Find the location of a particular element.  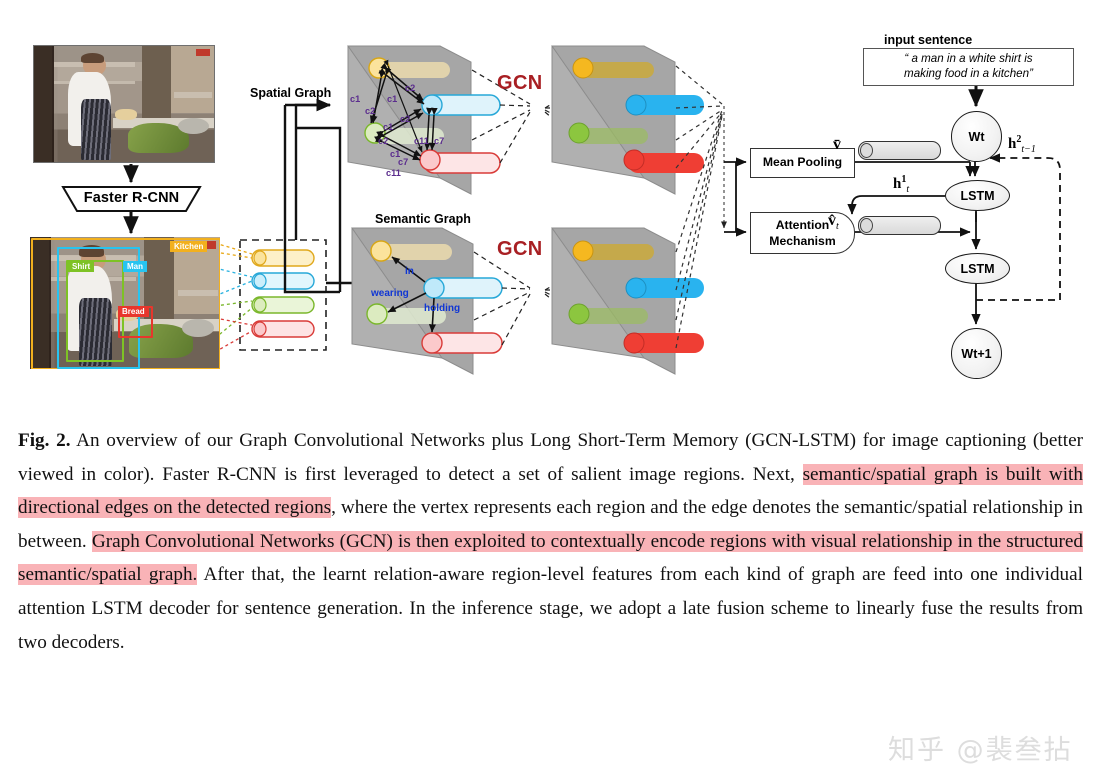

input-sentence-label: input sentence is located at coordinates (928, 40).